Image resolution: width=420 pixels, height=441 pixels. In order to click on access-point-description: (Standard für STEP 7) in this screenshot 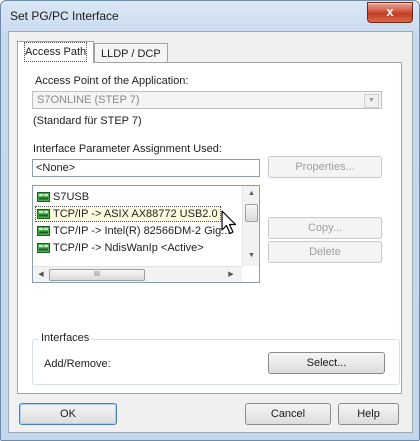, I will do `click(87, 121)`.